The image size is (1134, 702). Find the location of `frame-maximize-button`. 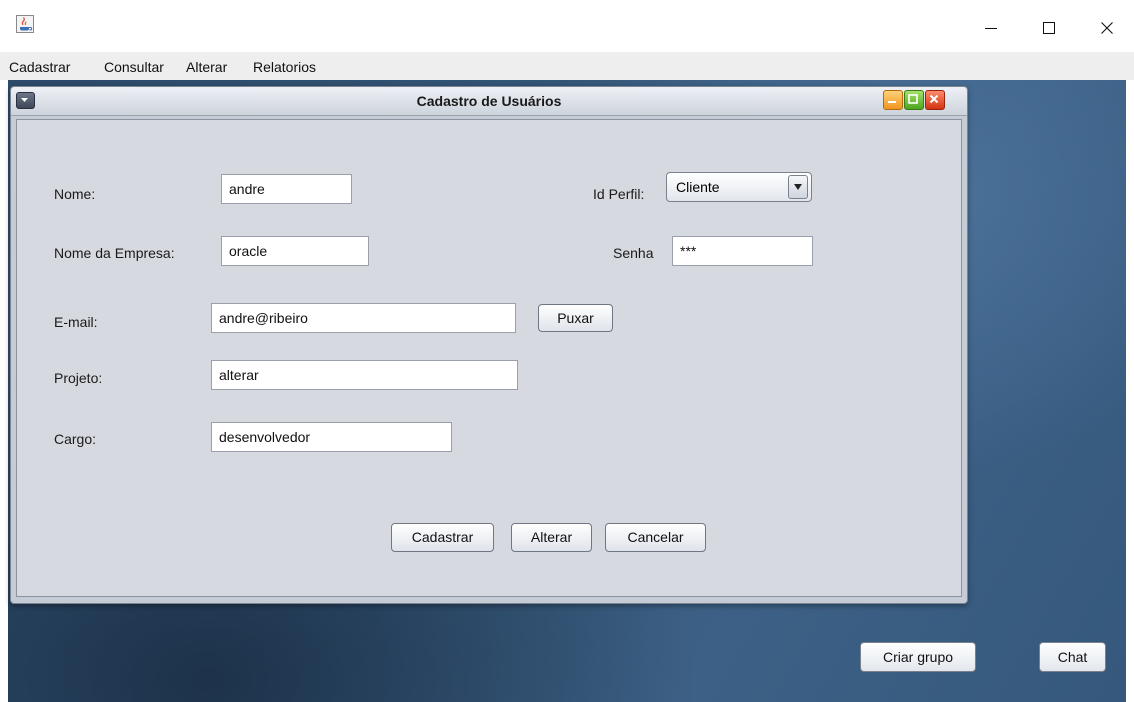

frame-maximize-button is located at coordinates (914, 100).